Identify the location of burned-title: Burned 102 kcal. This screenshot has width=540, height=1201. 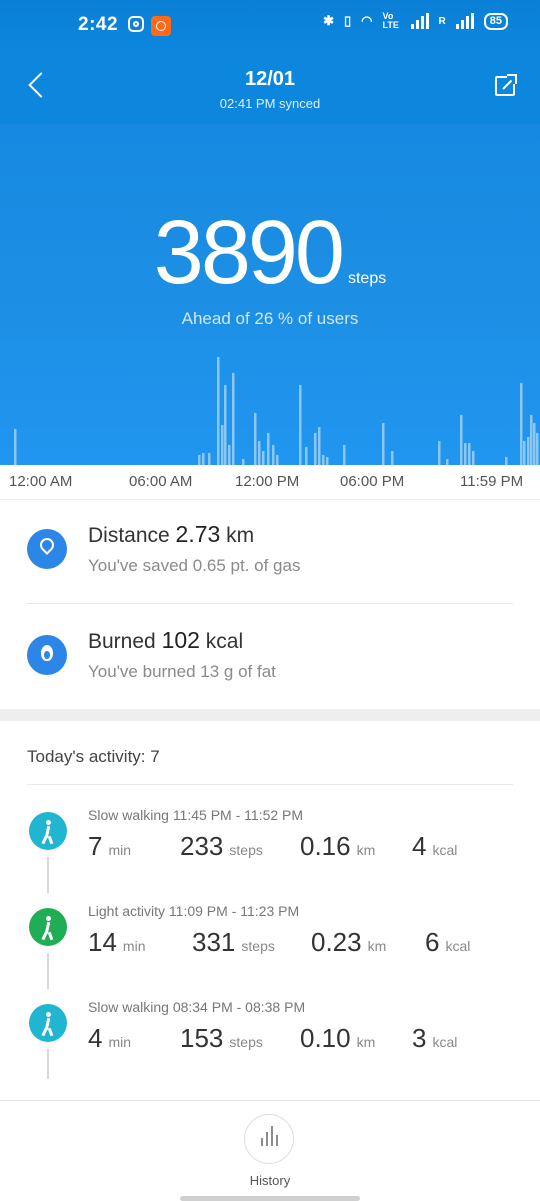
(165, 640).